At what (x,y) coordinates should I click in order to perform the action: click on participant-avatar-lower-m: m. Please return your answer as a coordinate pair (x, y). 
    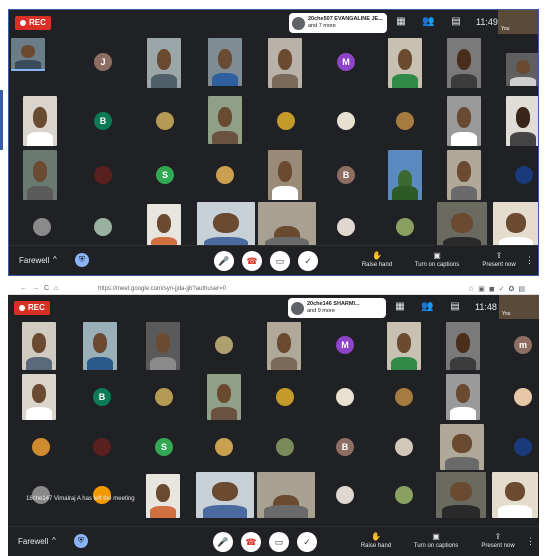
    Looking at the image, I should click on (523, 345).